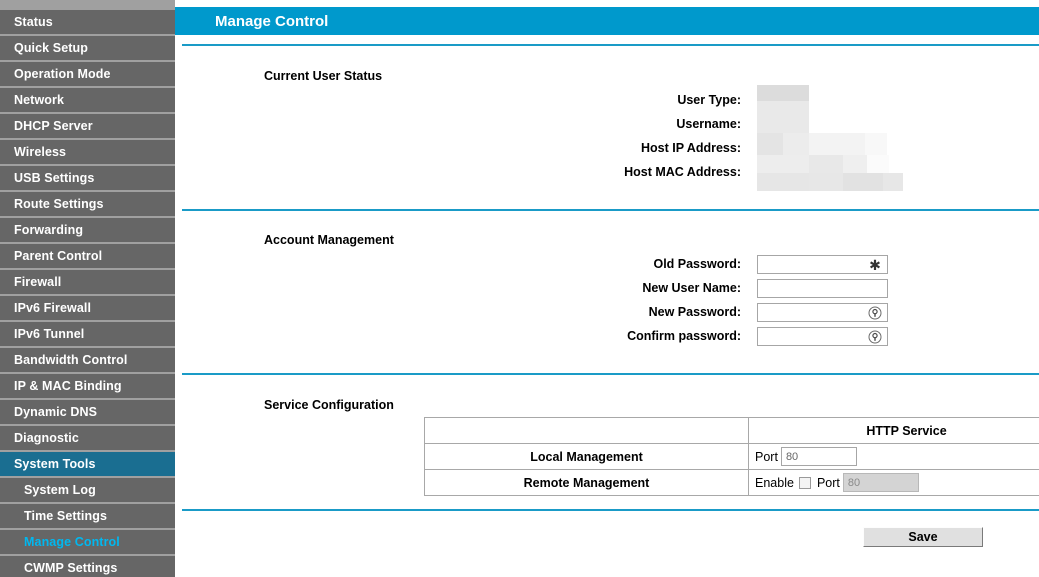 The width and height of the screenshot is (1039, 577). What do you see at coordinates (87, 49) in the screenshot?
I see `sidebar-item-quick-setup: Quick Setup` at bounding box center [87, 49].